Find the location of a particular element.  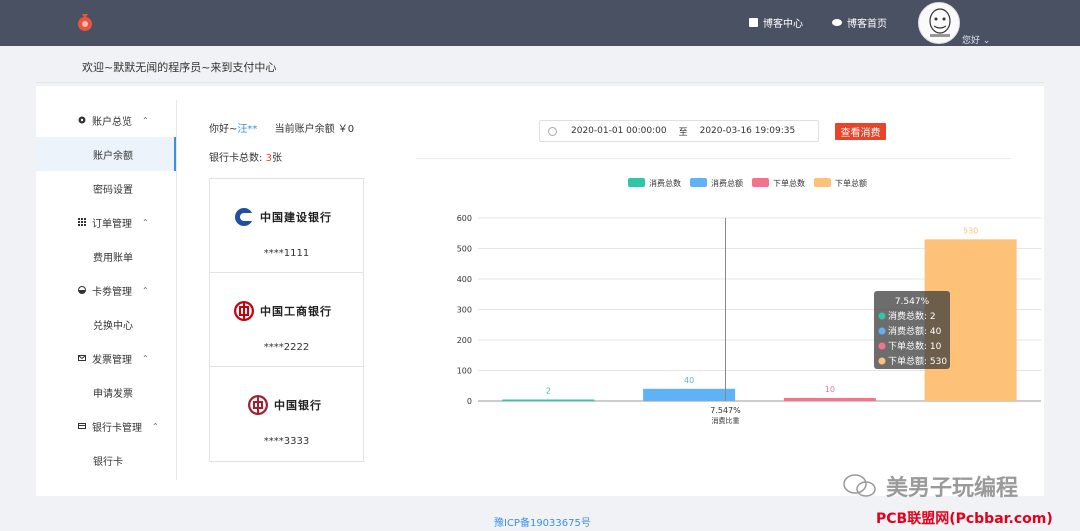

bank-name: 中国建设银行 is located at coordinates (296, 217).